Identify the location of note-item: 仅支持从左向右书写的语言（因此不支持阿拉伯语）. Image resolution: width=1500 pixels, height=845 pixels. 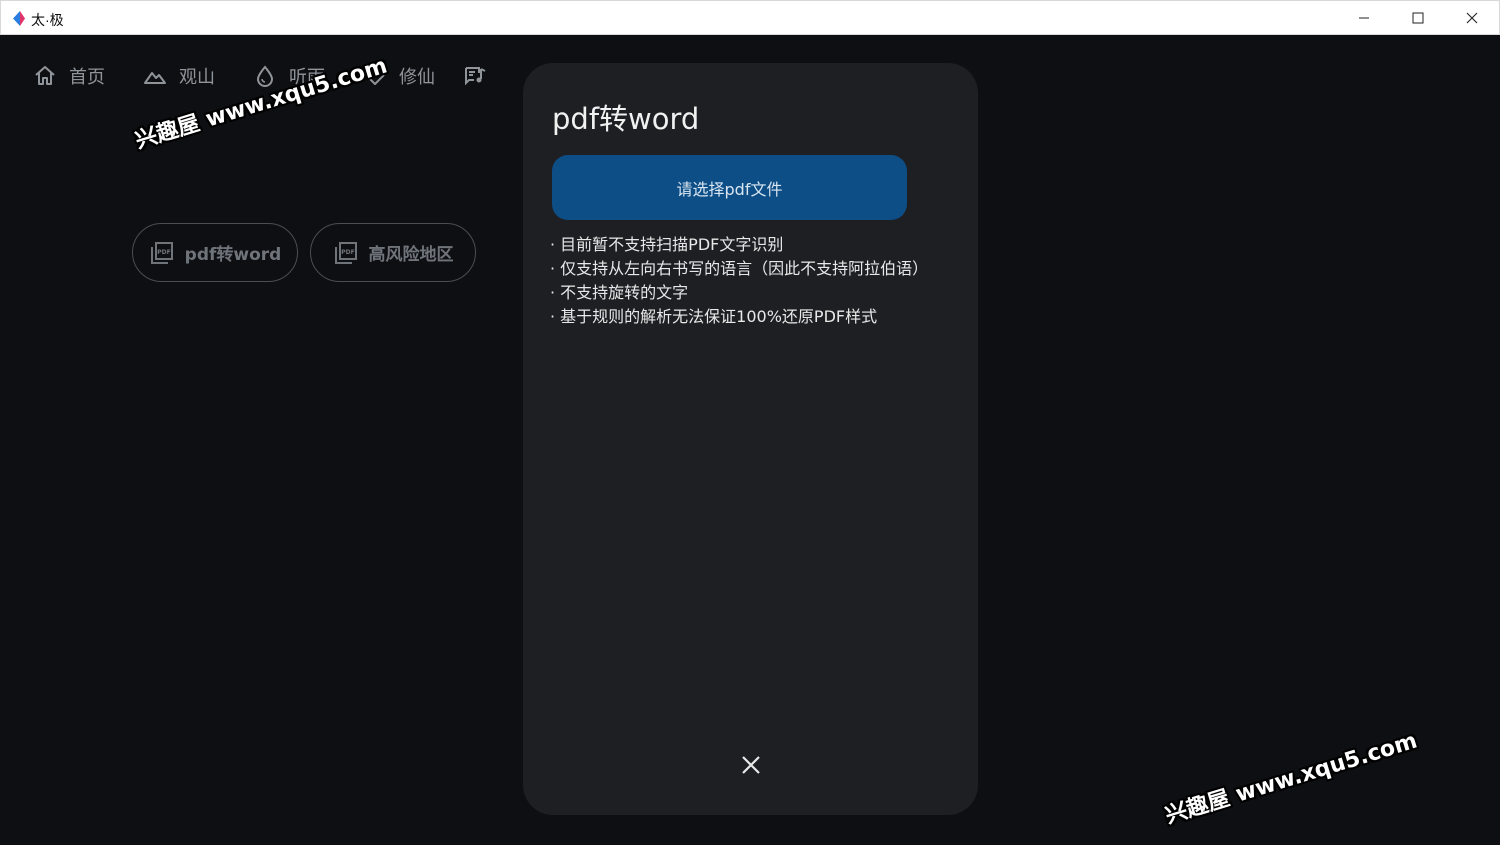
(739, 269).